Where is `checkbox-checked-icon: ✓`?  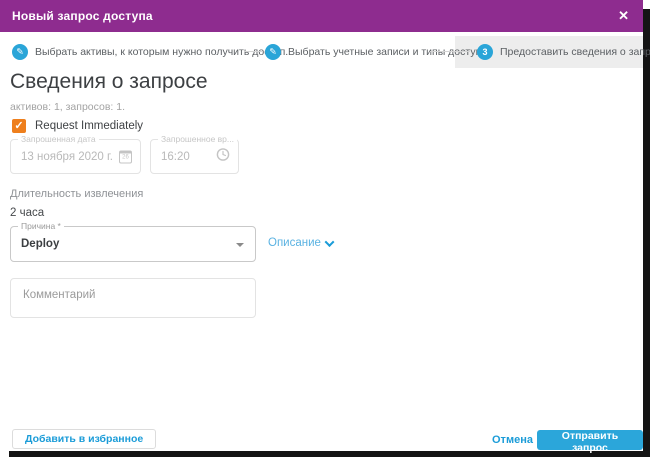 checkbox-checked-icon: ✓ is located at coordinates (19, 126).